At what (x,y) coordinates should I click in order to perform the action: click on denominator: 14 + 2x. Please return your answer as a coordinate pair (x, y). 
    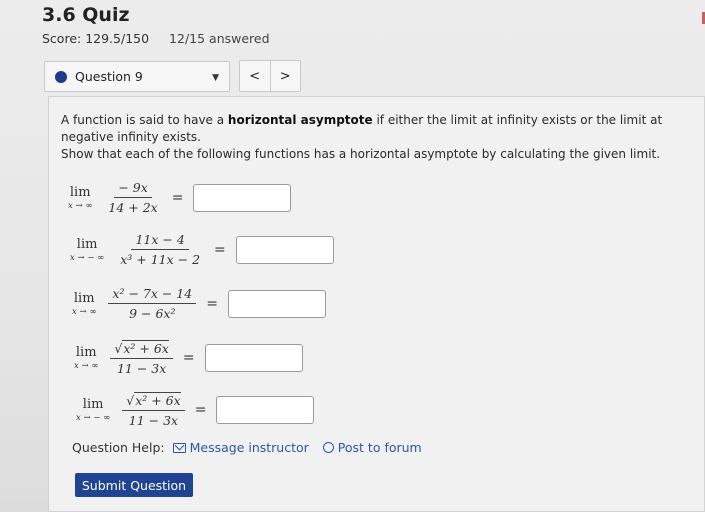
    Looking at the image, I should click on (133, 207).